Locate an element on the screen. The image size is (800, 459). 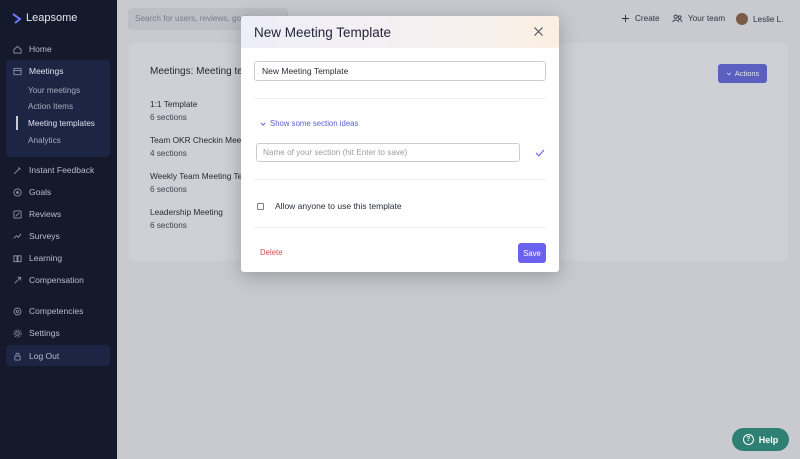
sidebar-item-label: Surveys is located at coordinates (44, 236).